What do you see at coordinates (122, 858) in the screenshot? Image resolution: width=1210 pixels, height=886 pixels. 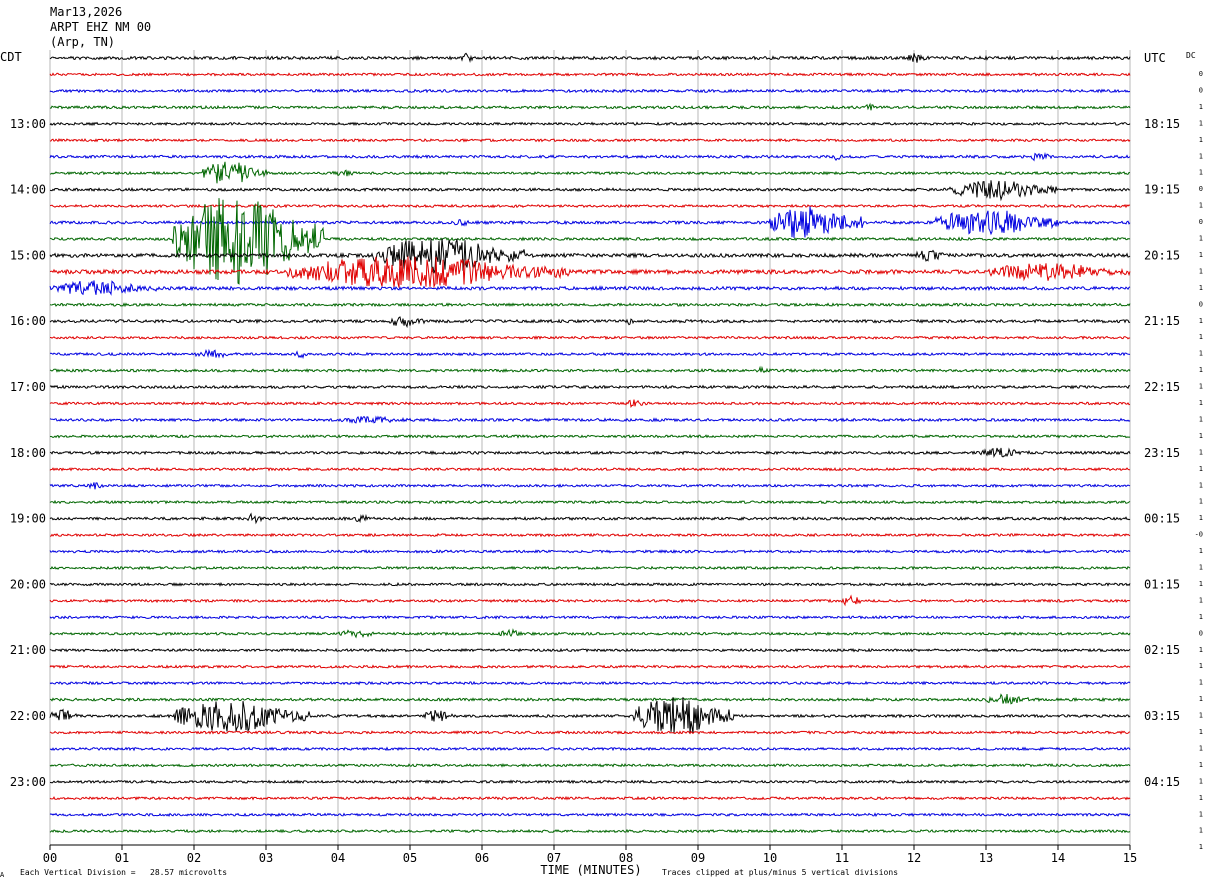 I see `x-tick-label: 01` at bounding box center [122, 858].